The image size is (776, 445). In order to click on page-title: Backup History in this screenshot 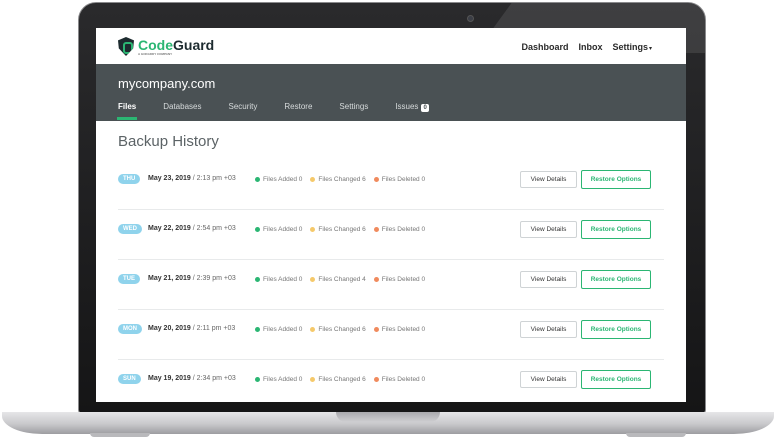, I will do `click(168, 141)`.